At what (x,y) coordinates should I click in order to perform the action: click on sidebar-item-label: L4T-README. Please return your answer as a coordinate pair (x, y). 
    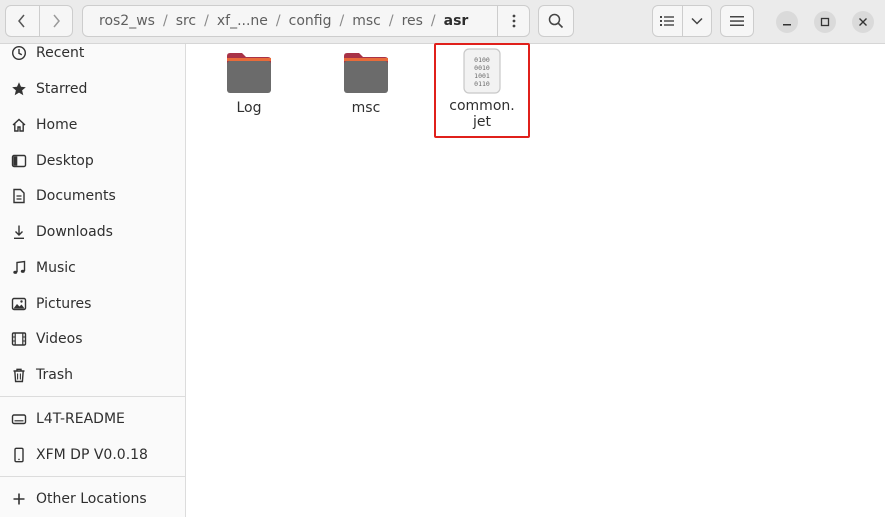
    Looking at the image, I should click on (80, 419).